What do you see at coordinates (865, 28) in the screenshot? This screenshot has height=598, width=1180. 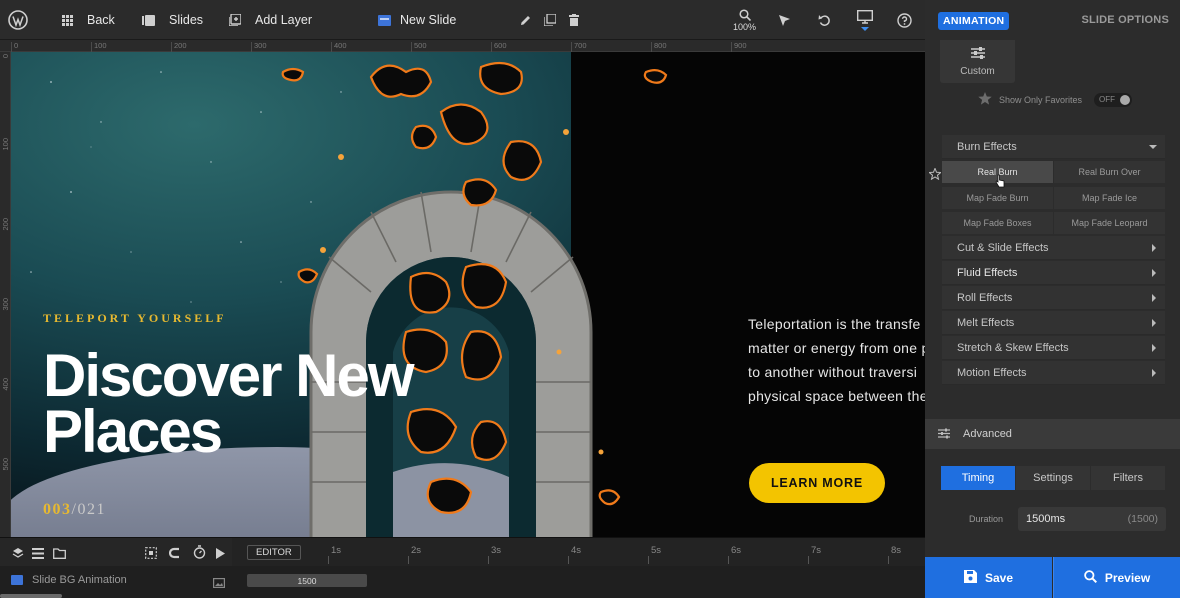 I see `active-indicator-icon` at bounding box center [865, 28].